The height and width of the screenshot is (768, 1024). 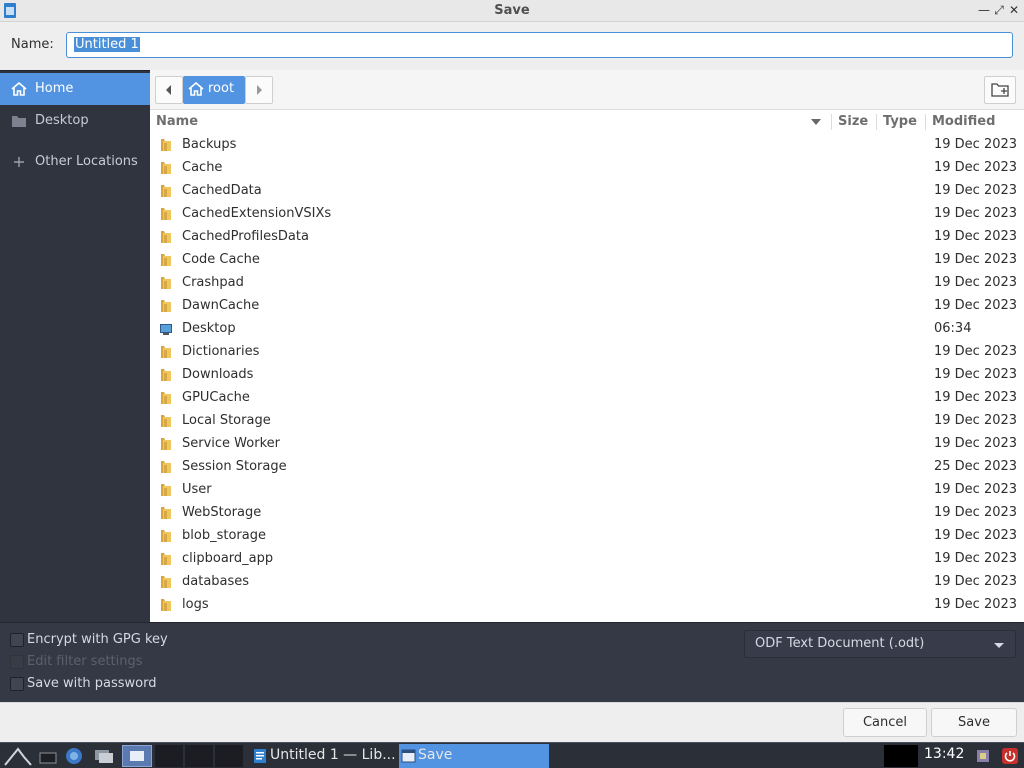 What do you see at coordinates (539, 45) in the screenshot?
I see `filename-input: Untitled 1` at bounding box center [539, 45].